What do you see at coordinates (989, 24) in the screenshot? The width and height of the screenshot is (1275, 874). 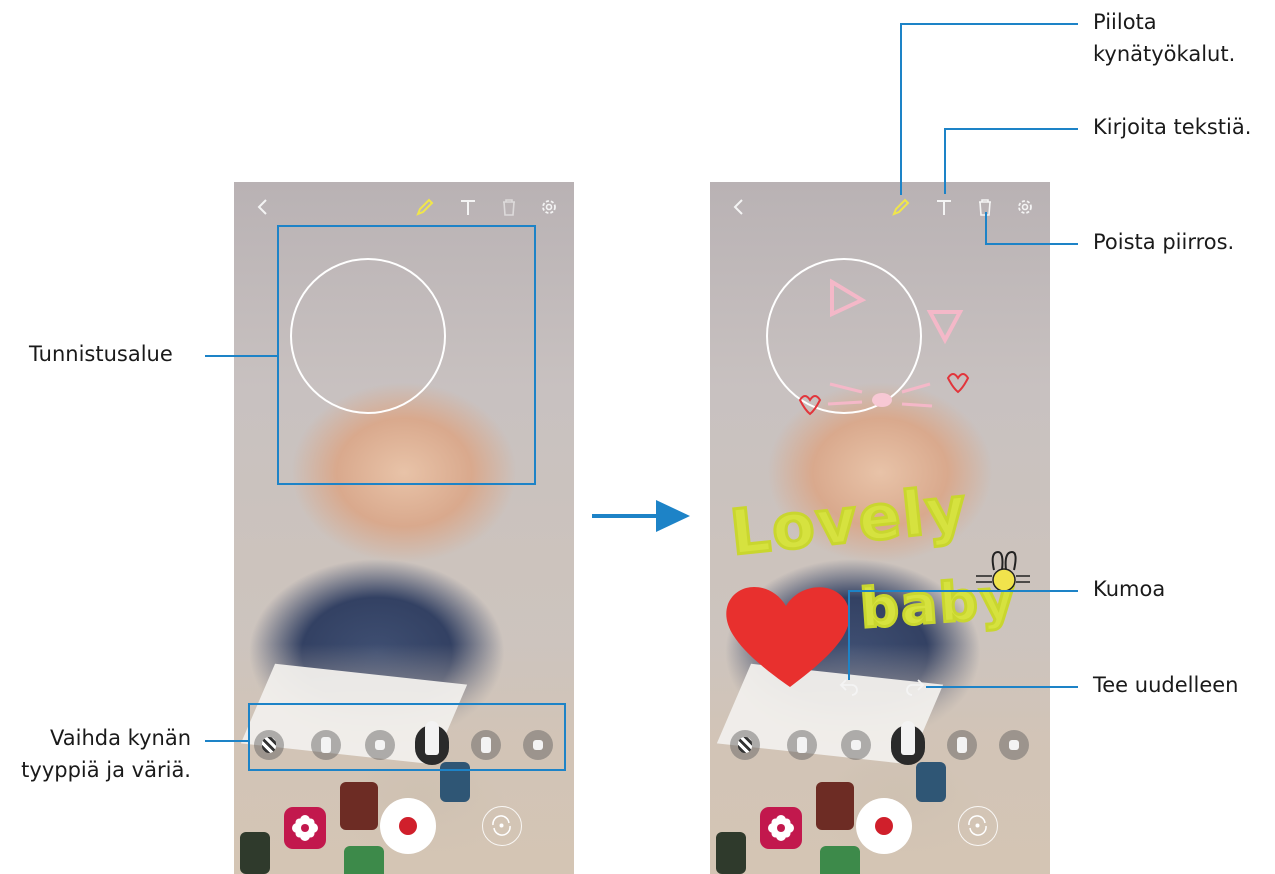 I see `hide-pen-line-h` at bounding box center [989, 24].